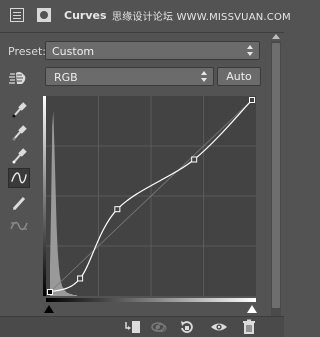 The height and width of the screenshot is (337, 320). Describe the element at coordinates (73, 51) in the screenshot. I see `preset-value: Custom` at that location.